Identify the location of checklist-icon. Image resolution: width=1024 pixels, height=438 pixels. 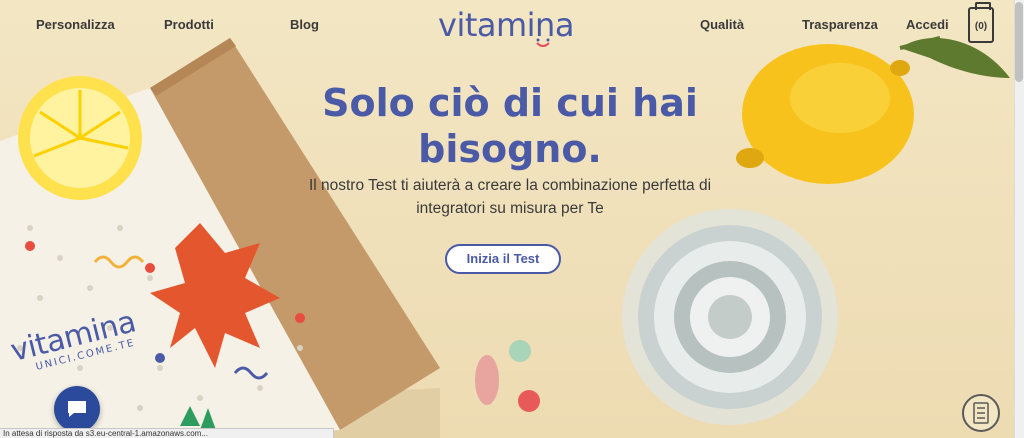
(981, 413).